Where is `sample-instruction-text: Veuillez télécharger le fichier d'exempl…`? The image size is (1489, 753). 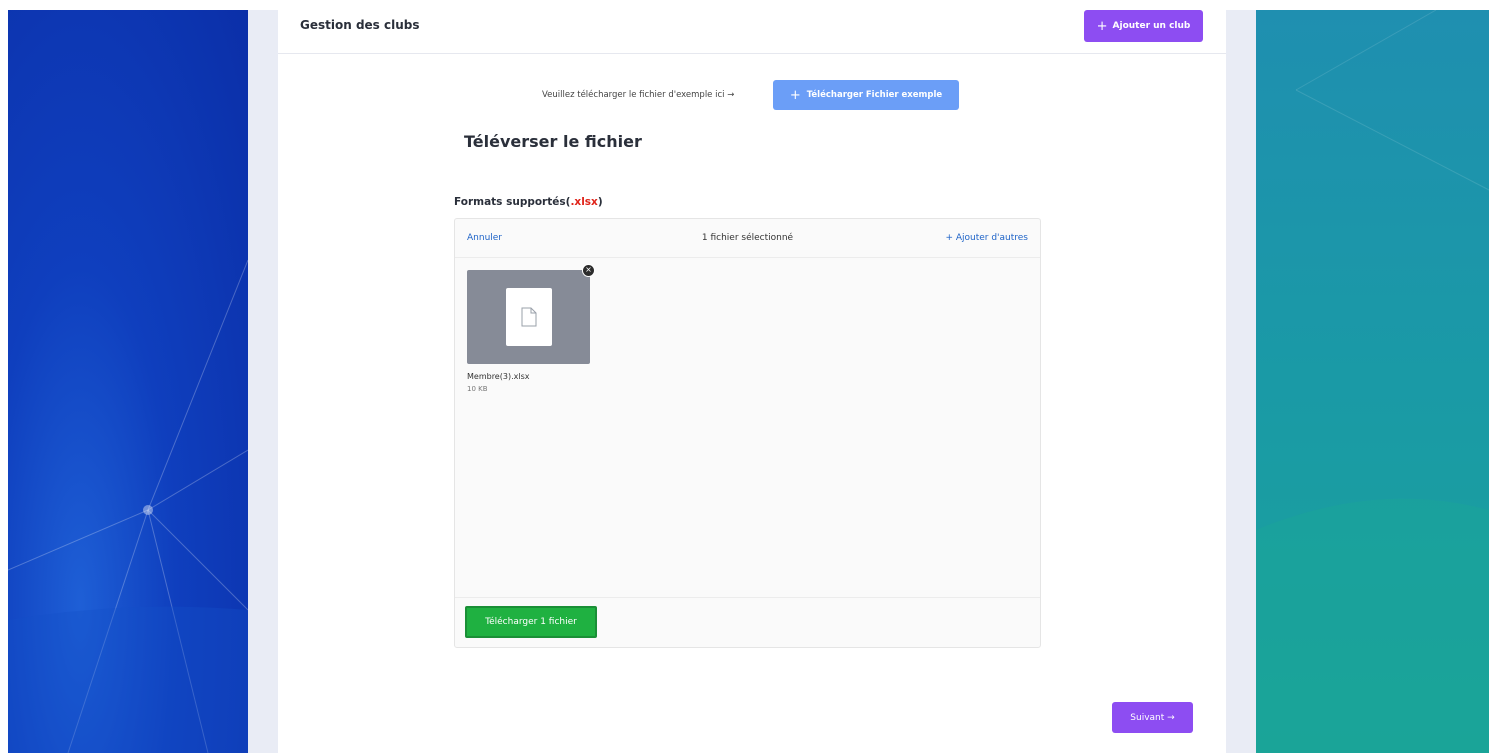
sample-instruction-text: Veuillez télécharger le fichier d'exempl… is located at coordinates (638, 95).